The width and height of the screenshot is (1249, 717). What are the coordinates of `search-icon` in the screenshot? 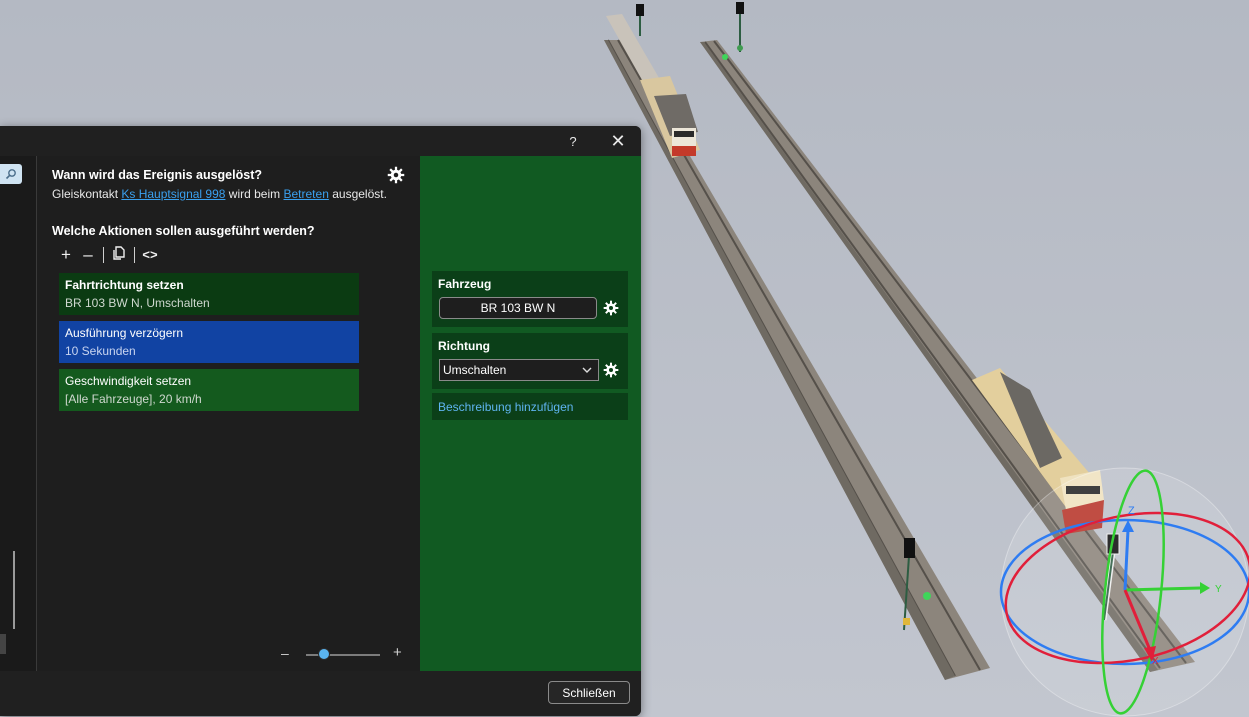 It's located at (10, 174).